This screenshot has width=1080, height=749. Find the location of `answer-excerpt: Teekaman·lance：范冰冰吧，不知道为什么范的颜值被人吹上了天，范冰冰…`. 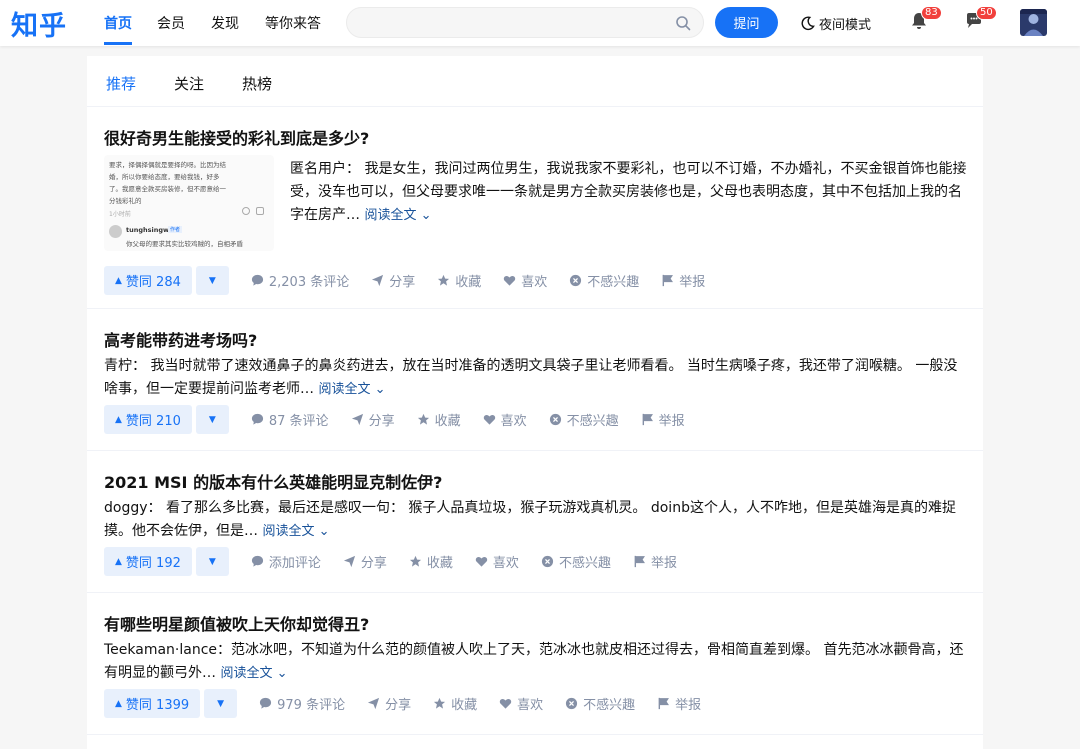

answer-excerpt: Teekaman·lance：范冰冰吧，不知道为什么范的颜值被人吹上了天，范冰冰… is located at coordinates (537, 662).